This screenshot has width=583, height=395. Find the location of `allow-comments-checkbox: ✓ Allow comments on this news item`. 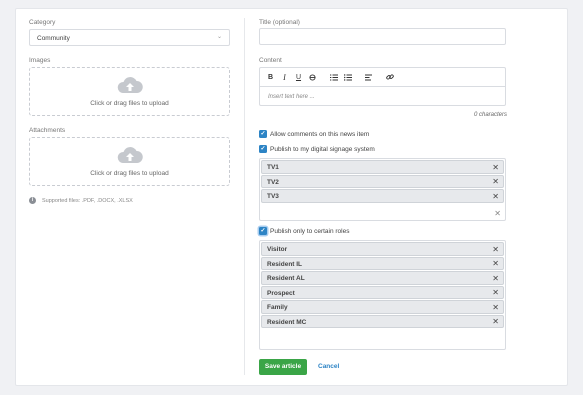

allow-comments-checkbox: ✓ Allow comments on this news item is located at coordinates (314, 134).